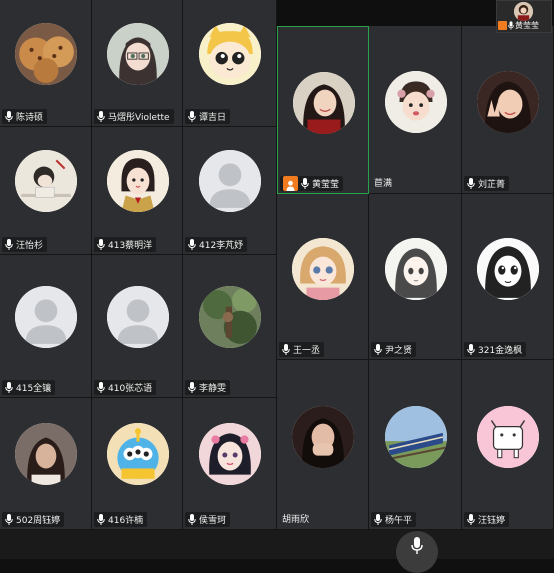  I want to click on participant-tile: 苣满, so click(415, 110).